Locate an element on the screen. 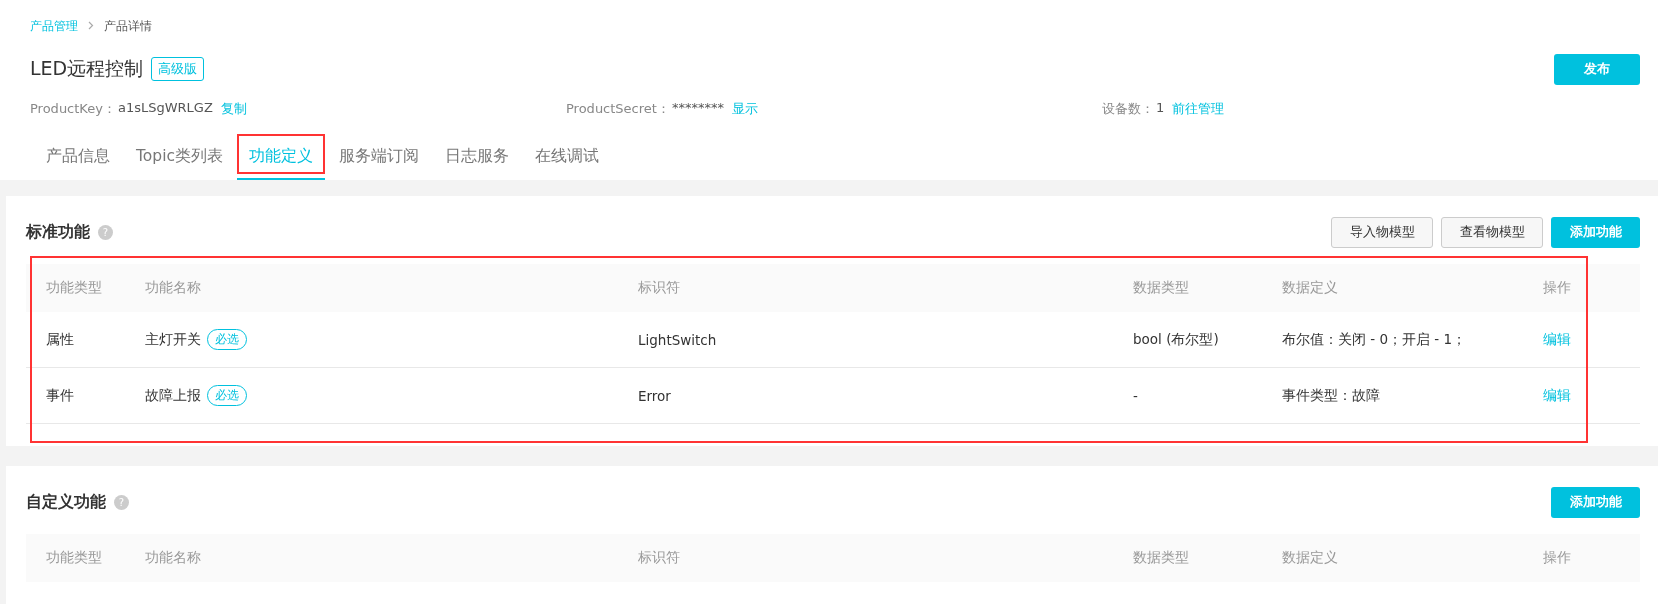 This screenshot has height=604, width=1658. breadcrumb-item: 产品管理 is located at coordinates (54, 26).